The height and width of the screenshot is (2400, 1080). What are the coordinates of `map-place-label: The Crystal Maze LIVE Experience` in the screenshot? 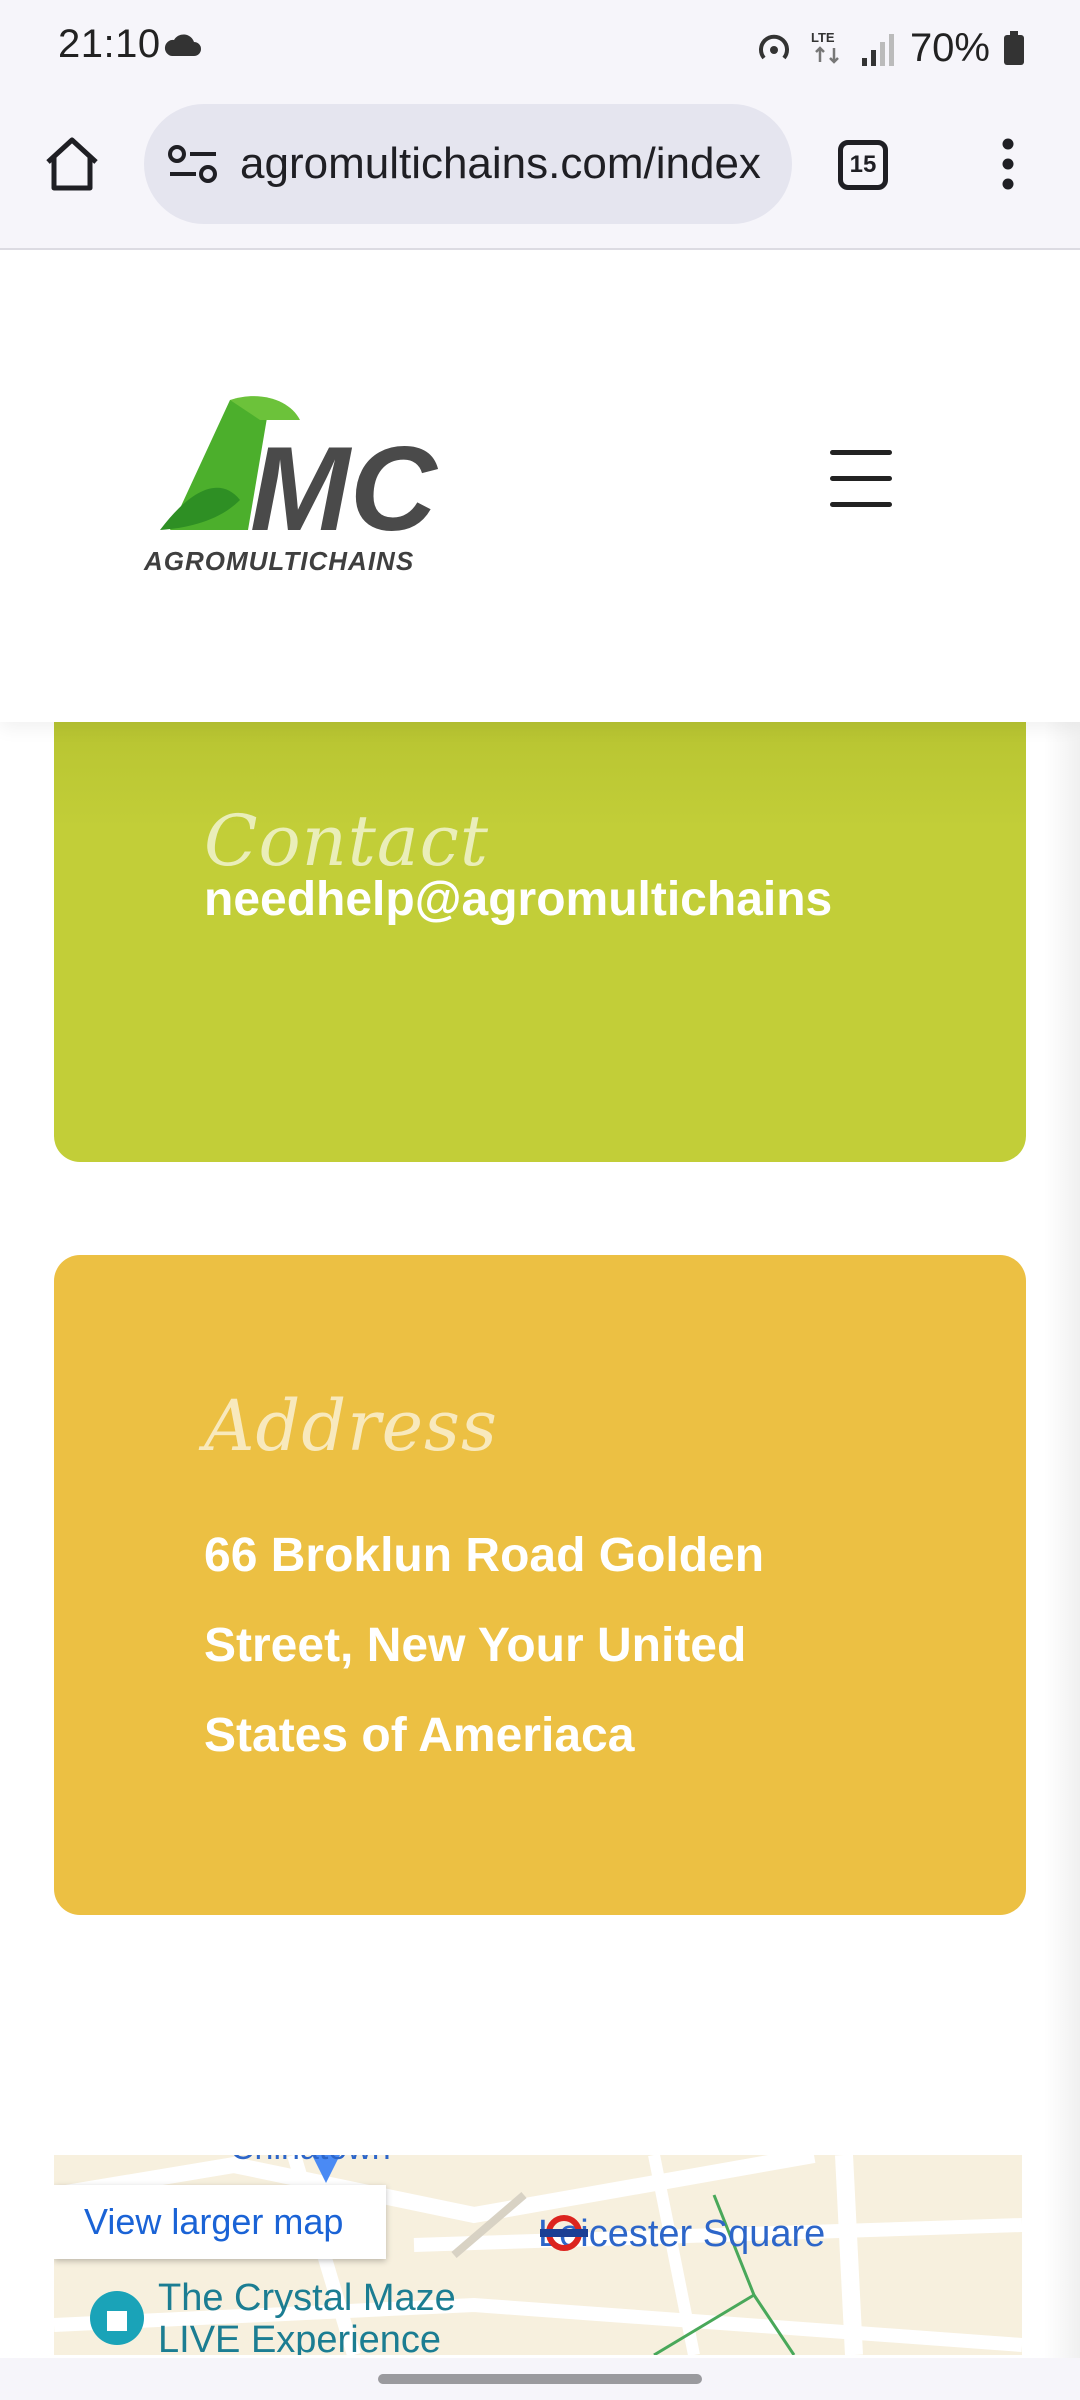 It's located at (307, 2316).